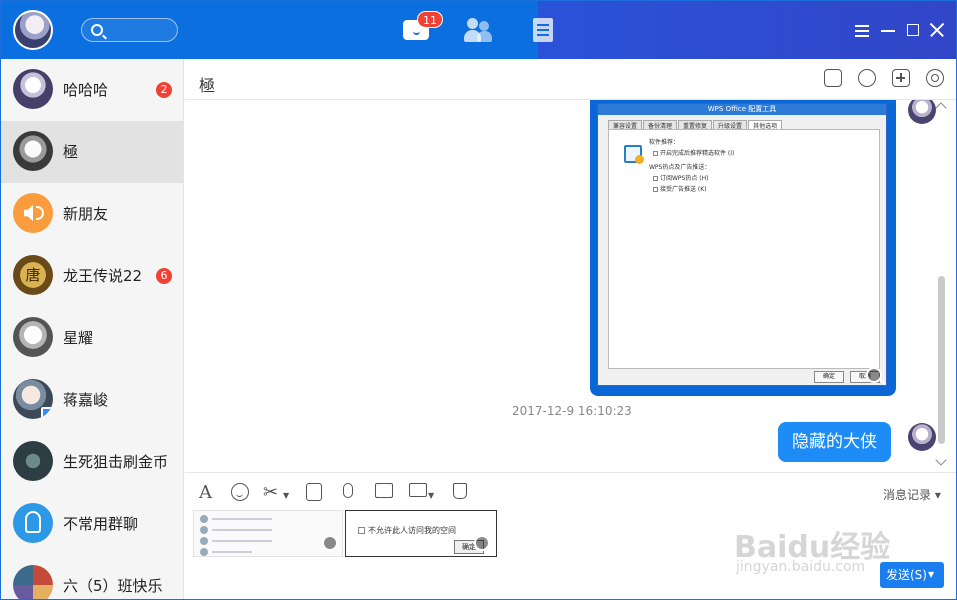 The width and height of the screenshot is (957, 600). I want to click on conversation-item: 不常用群聊, so click(92, 524).